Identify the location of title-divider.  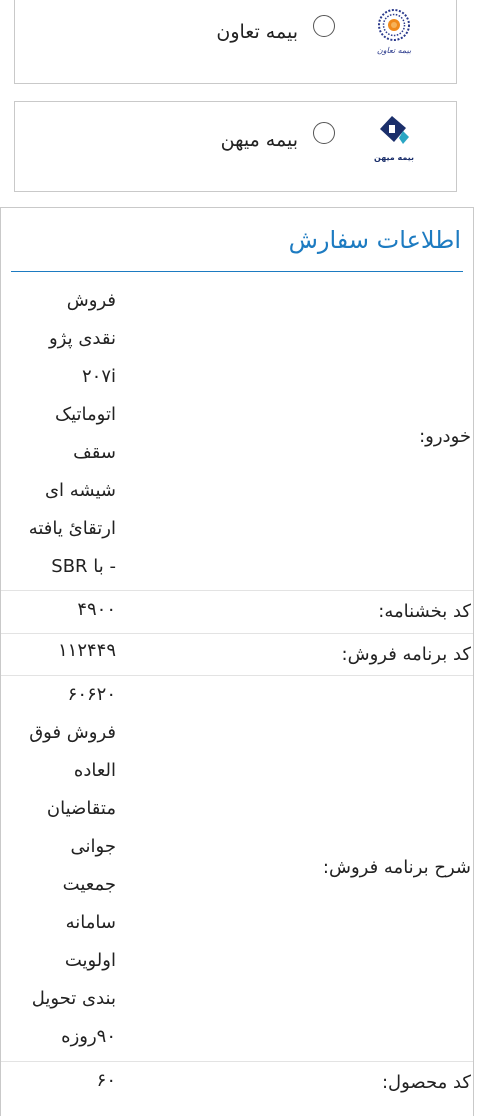
(237, 271).